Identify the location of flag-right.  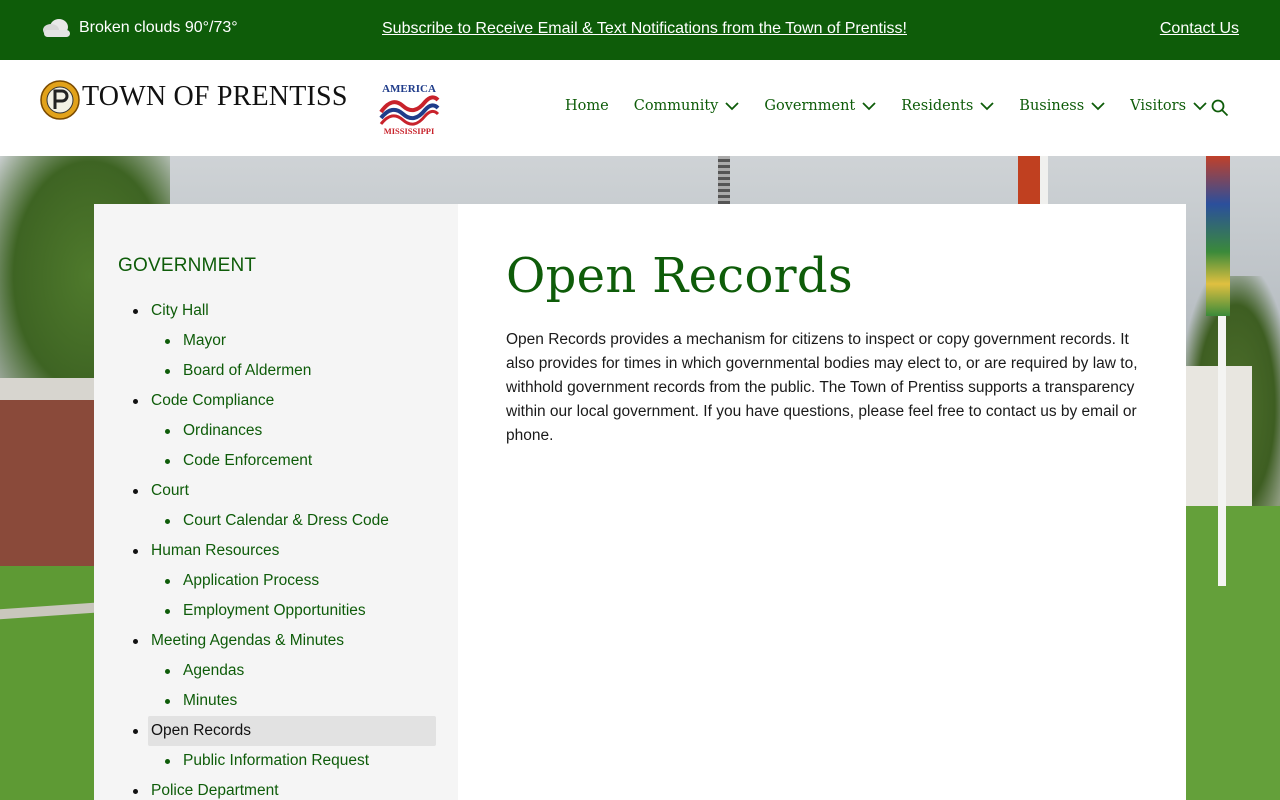
(1218, 236).